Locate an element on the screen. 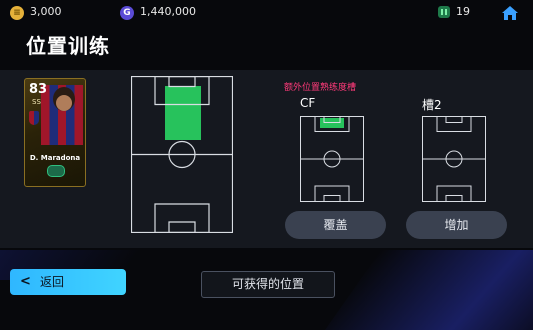 The image size is (533, 330). add-button: 增加 is located at coordinates (456, 225).